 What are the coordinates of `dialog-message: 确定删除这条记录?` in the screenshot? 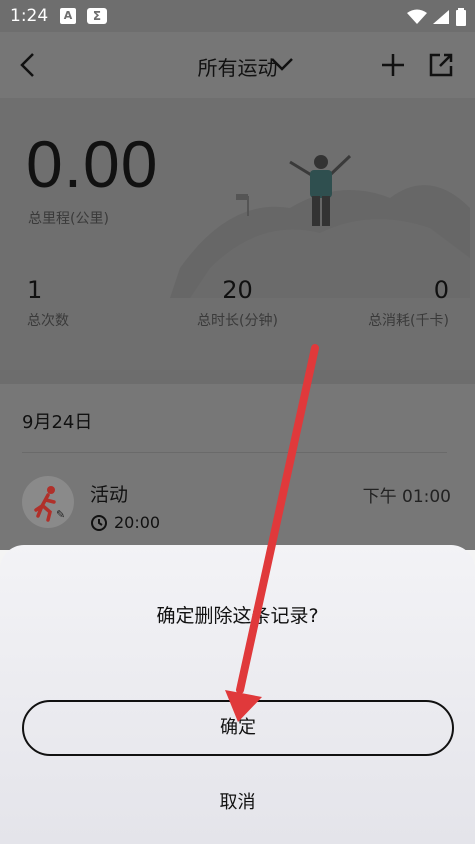 It's located at (237, 616).